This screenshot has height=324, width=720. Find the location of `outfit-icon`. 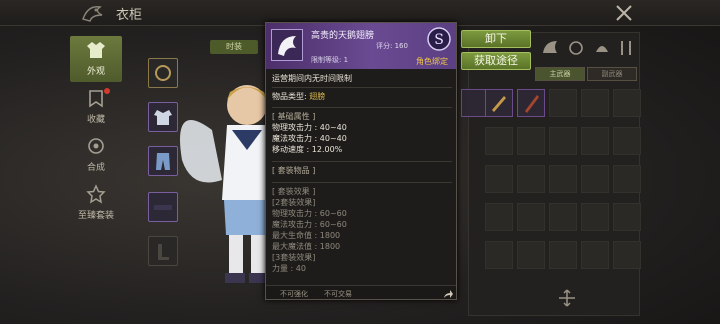

outfit-icon is located at coordinates (96, 50).